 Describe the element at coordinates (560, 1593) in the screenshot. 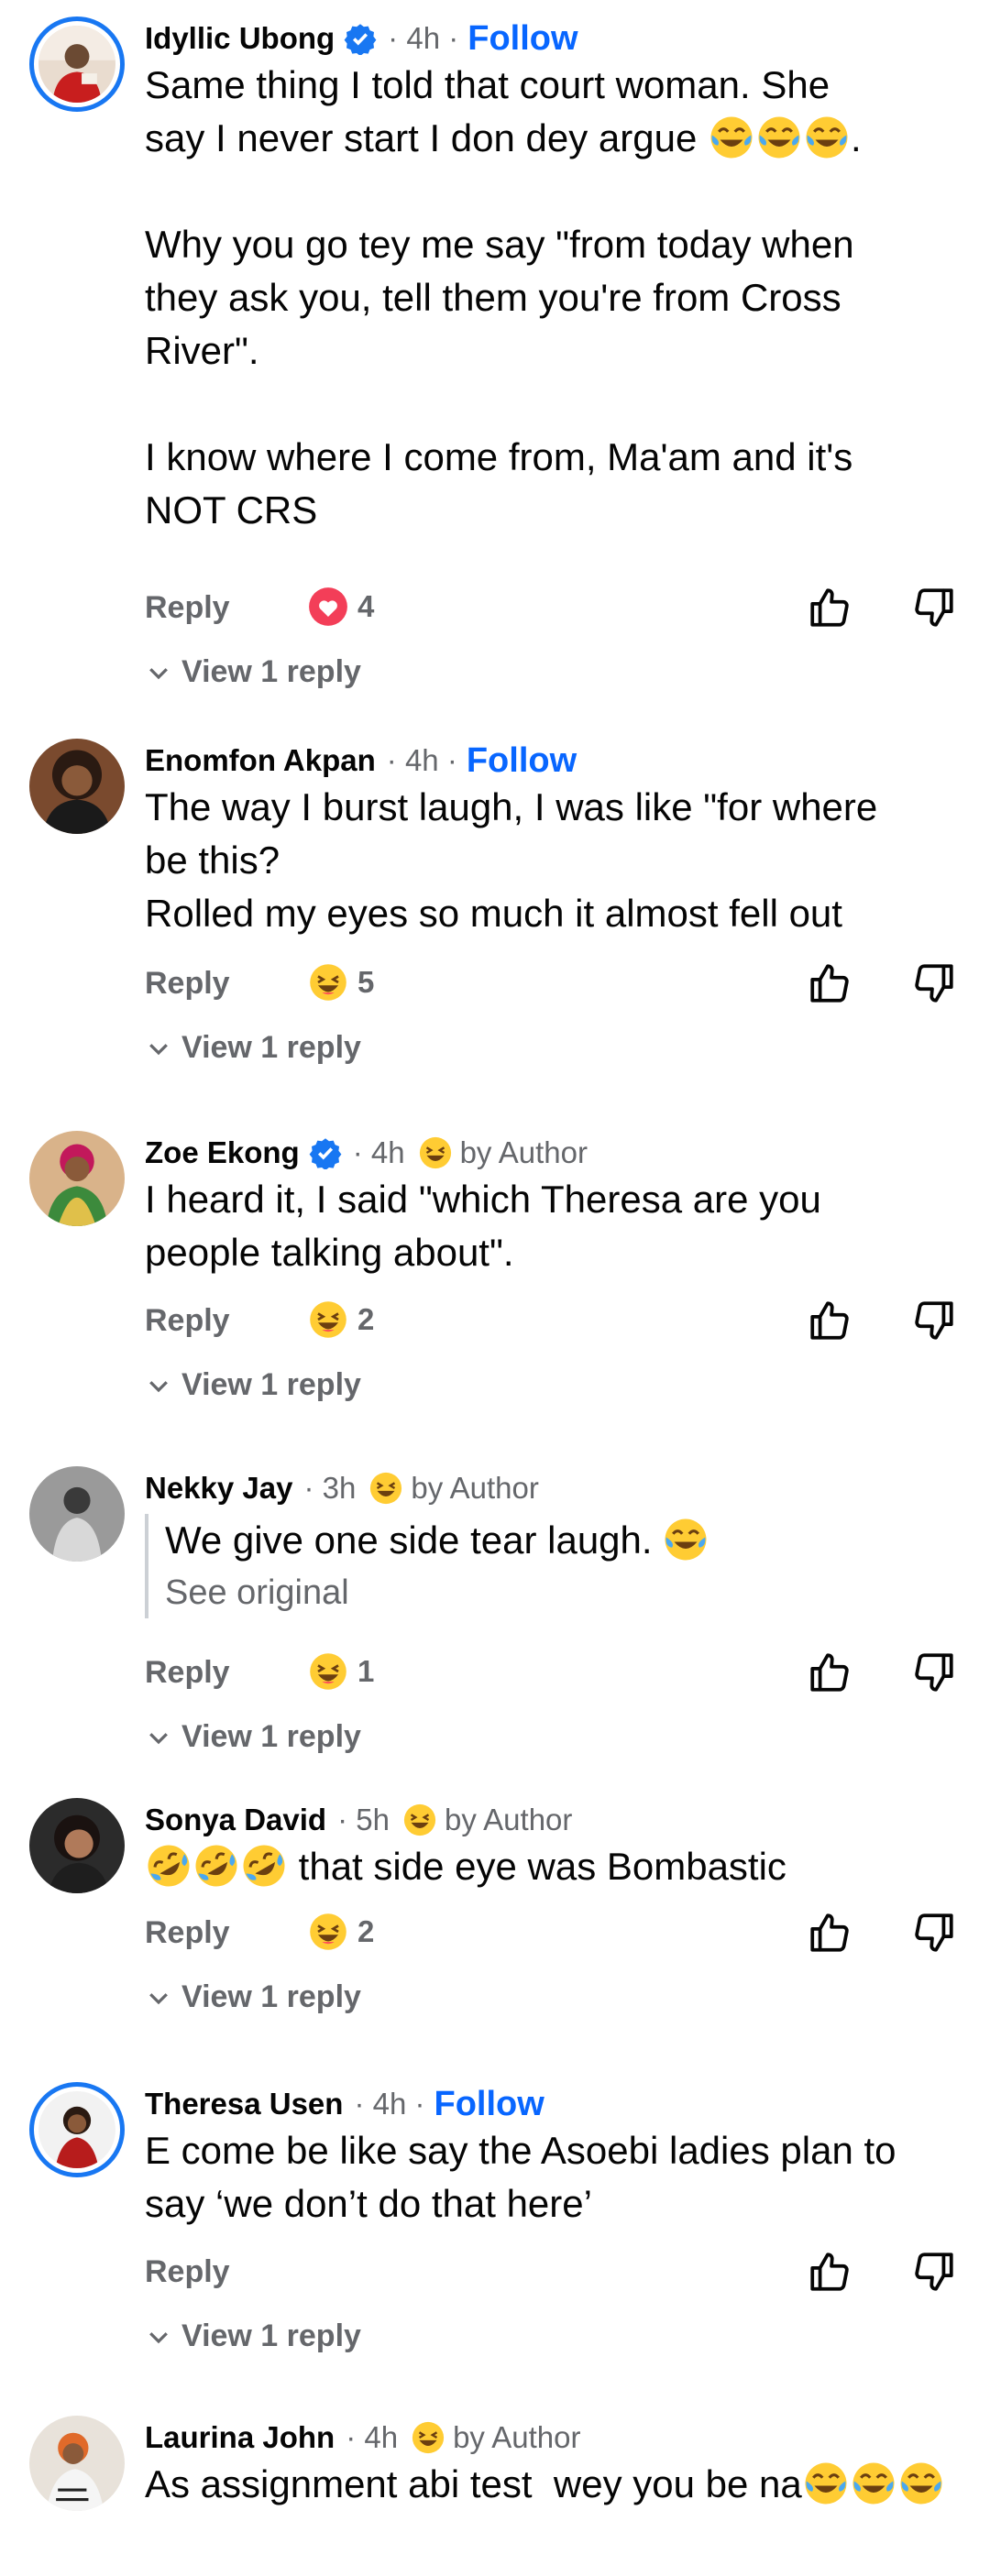

I see `see-original-link: See original` at that location.